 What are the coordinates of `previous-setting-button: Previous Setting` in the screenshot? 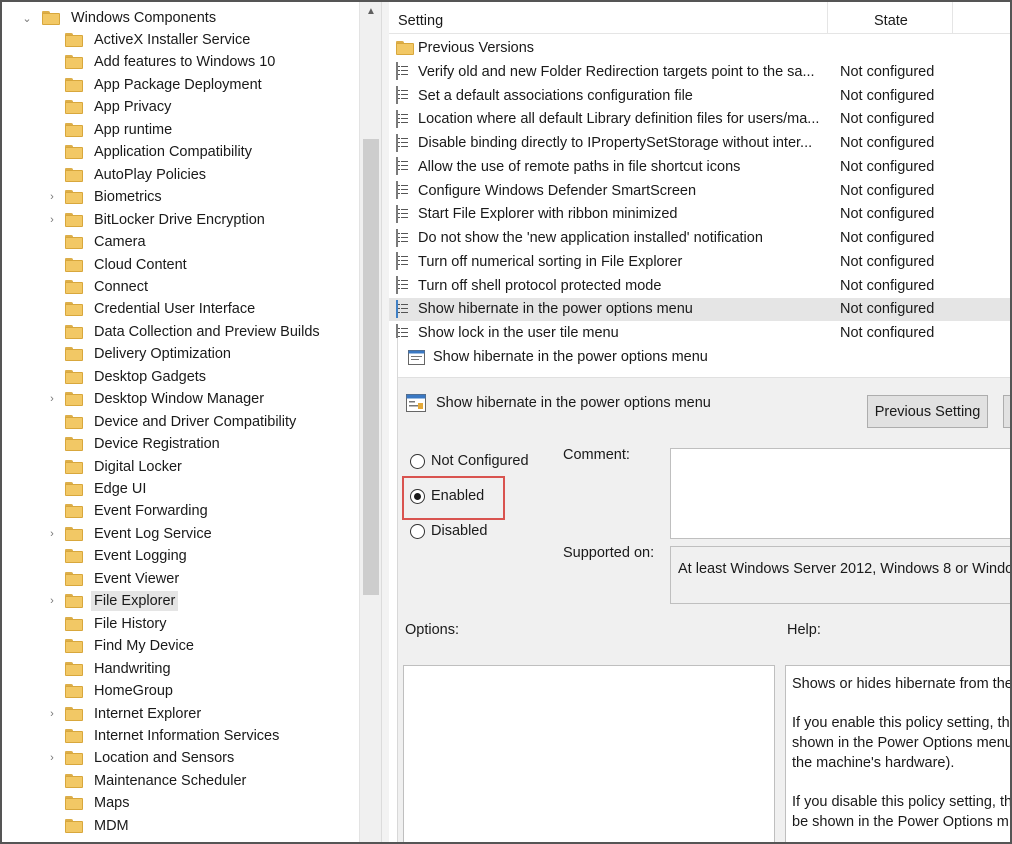 It's located at (927, 411).